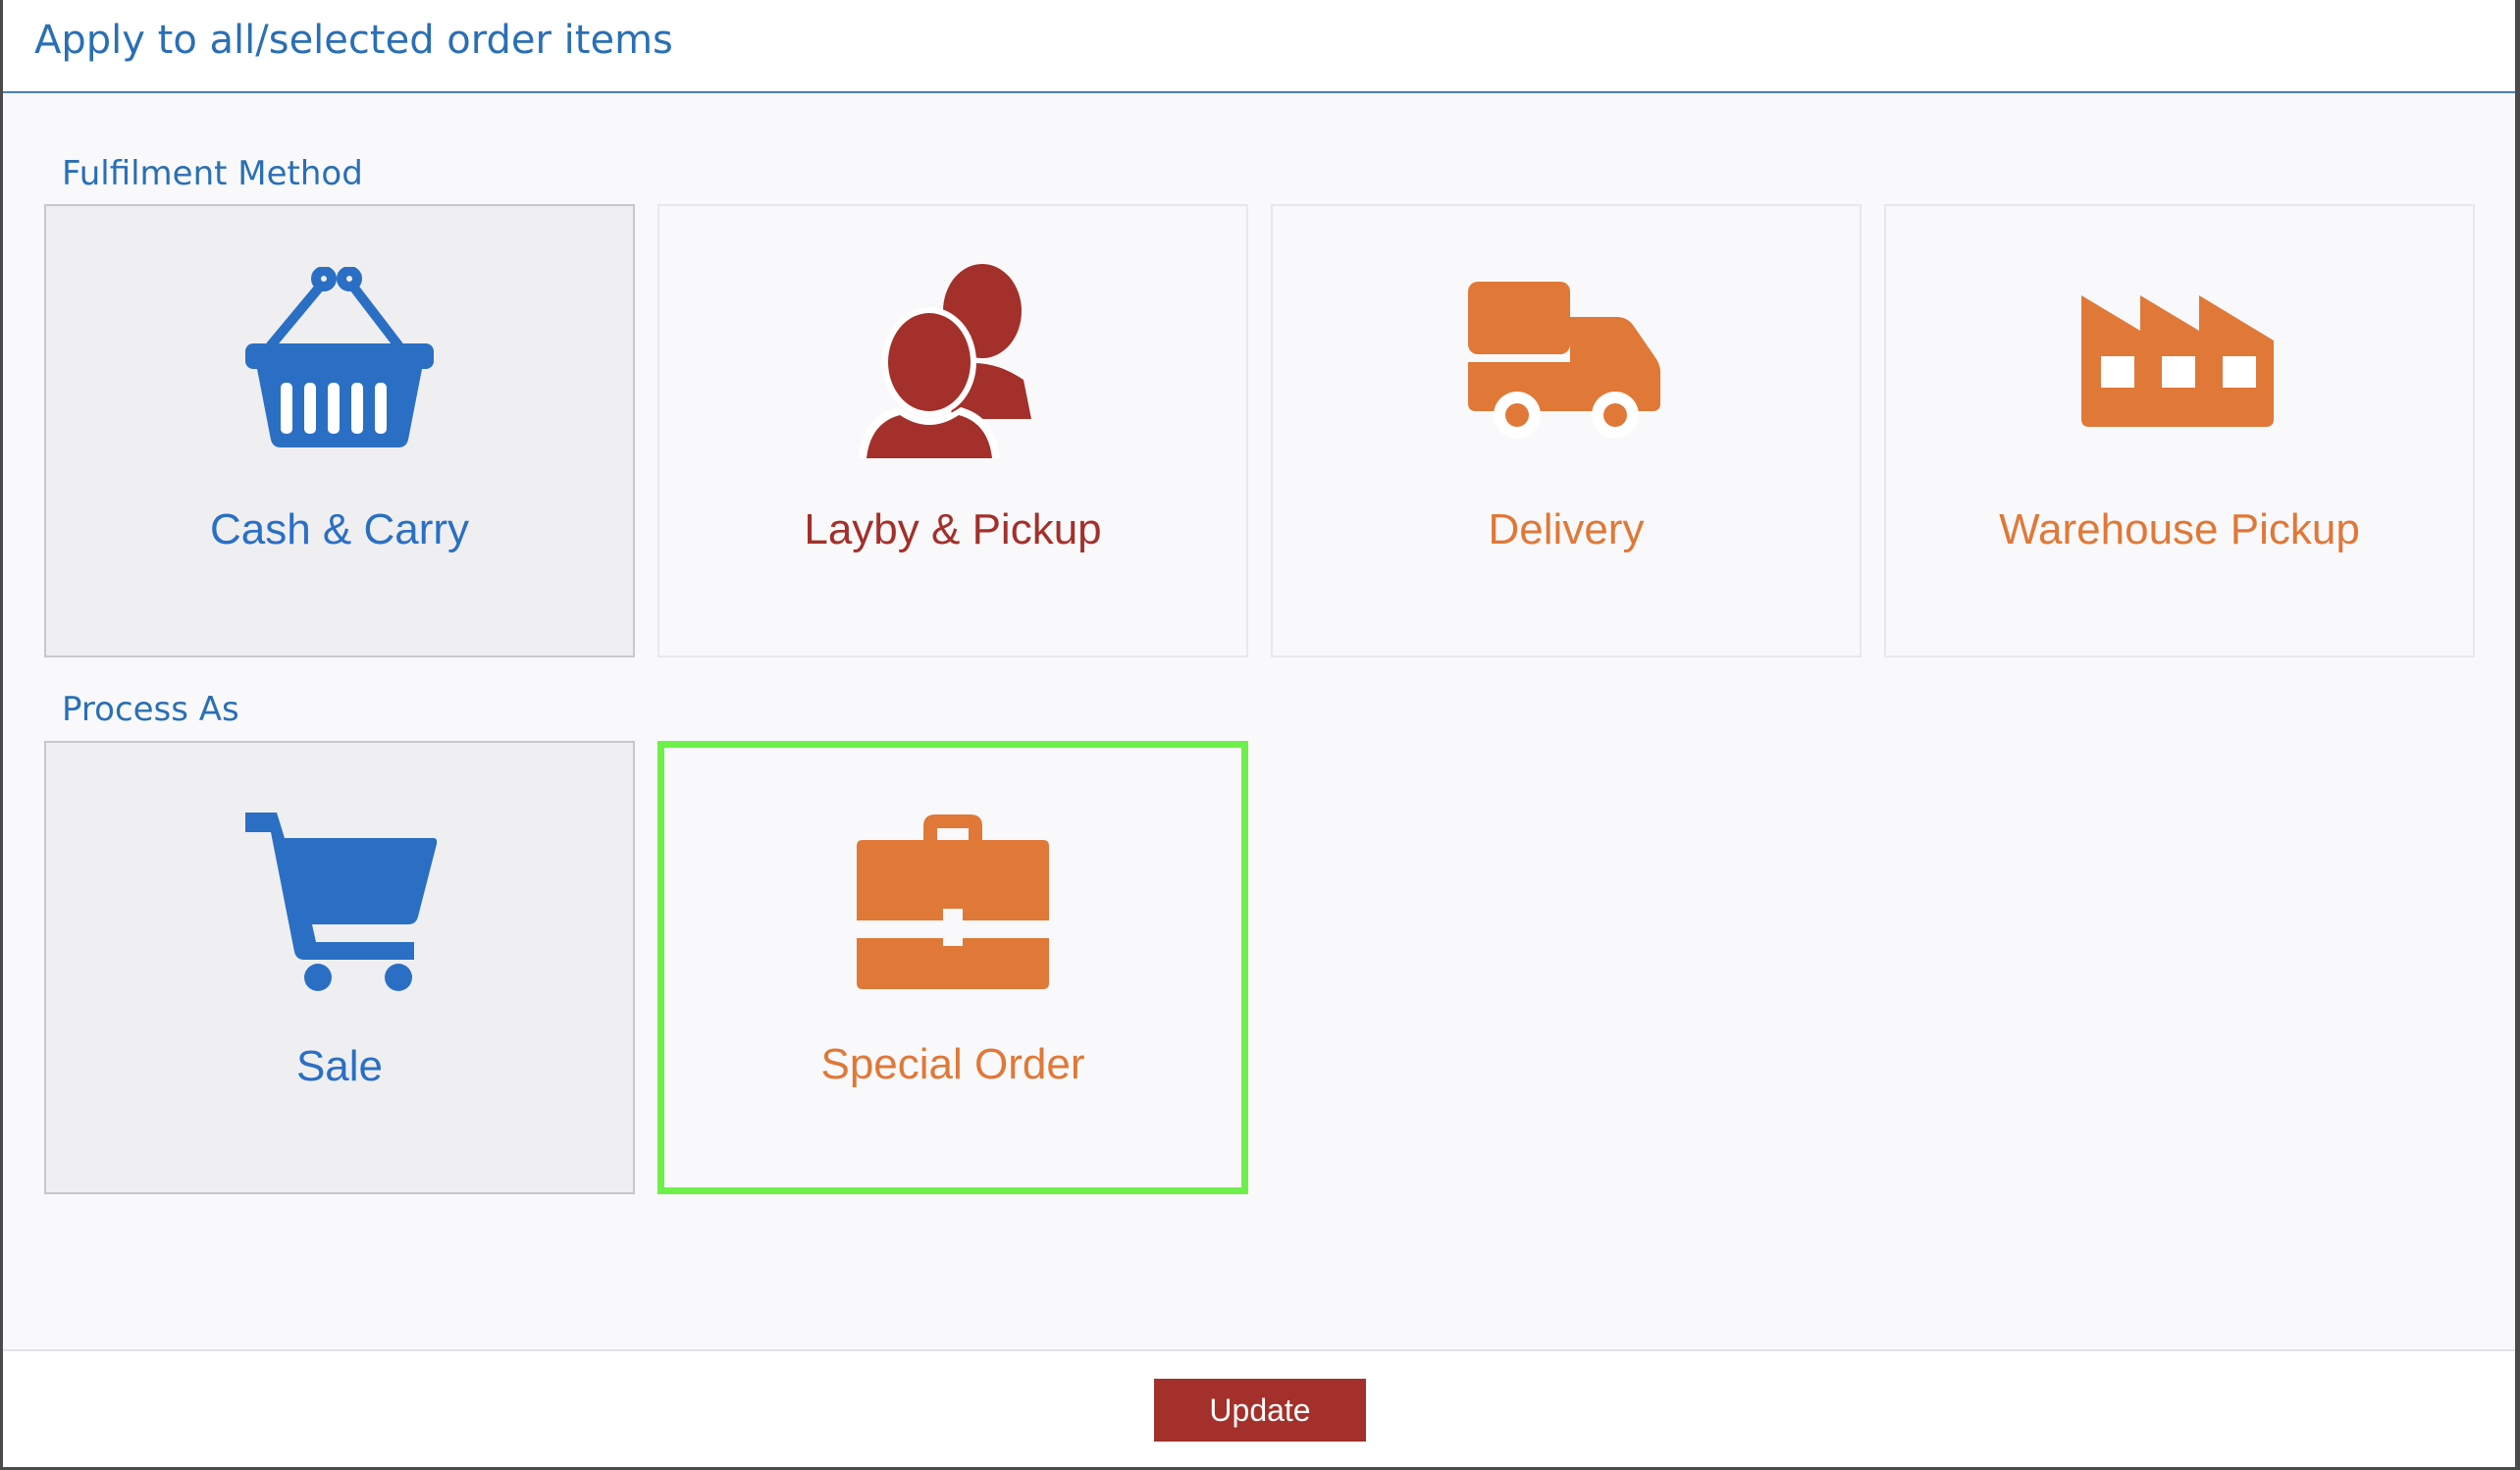 The image size is (2520, 1470). I want to click on dialog-footer: Update, so click(1259, 1408).